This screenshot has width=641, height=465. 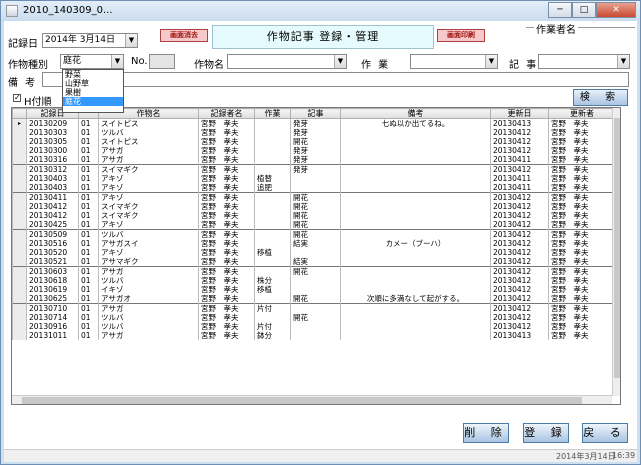 What do you see at coordinates (52, 252) in the screenshot?
I see `table-cell: 20130520` at bounding box center [52, 252].